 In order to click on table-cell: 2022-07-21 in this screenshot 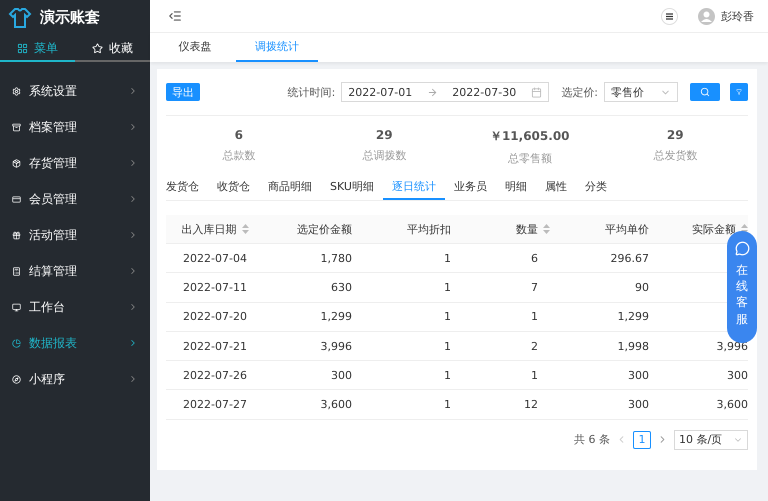, I will do `click(215, 346)`.